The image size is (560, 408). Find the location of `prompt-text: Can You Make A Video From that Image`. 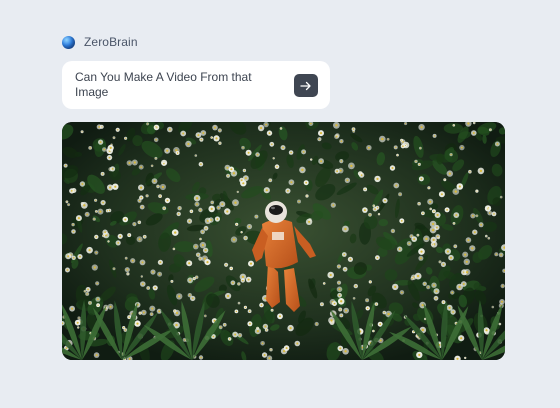

prompt-text: Can You Make A Video From that Image is located at coordinates (163, 84).